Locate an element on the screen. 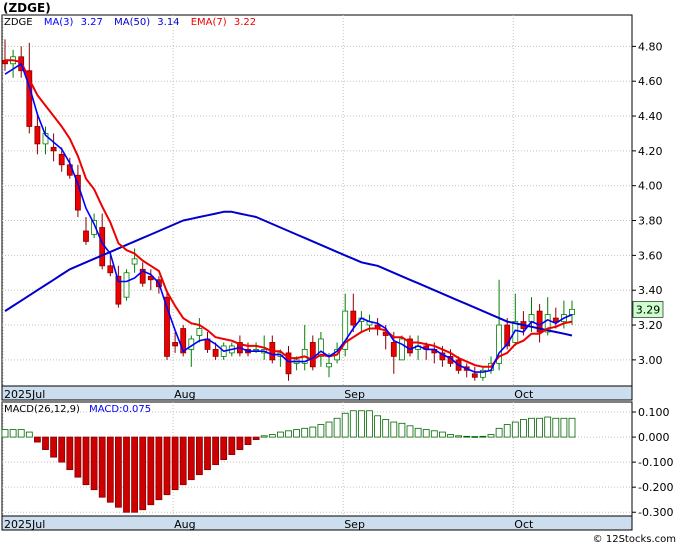 This screenshot has width=680, height=546. month-label: Sep is located at coordinates (354, 394).